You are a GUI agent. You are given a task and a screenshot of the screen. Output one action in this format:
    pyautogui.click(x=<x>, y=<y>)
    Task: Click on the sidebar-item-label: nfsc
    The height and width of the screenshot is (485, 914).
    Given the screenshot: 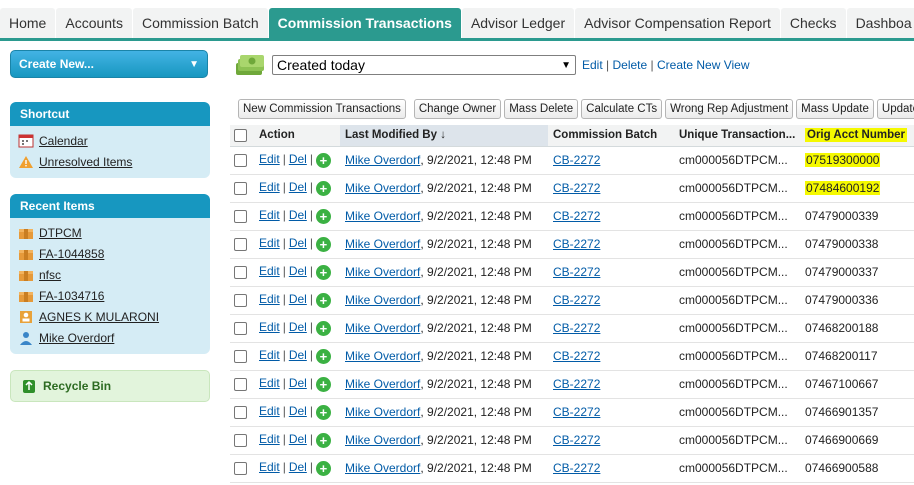 What is the action you would take?
    pyautogui.click(x=50, y=275)
    